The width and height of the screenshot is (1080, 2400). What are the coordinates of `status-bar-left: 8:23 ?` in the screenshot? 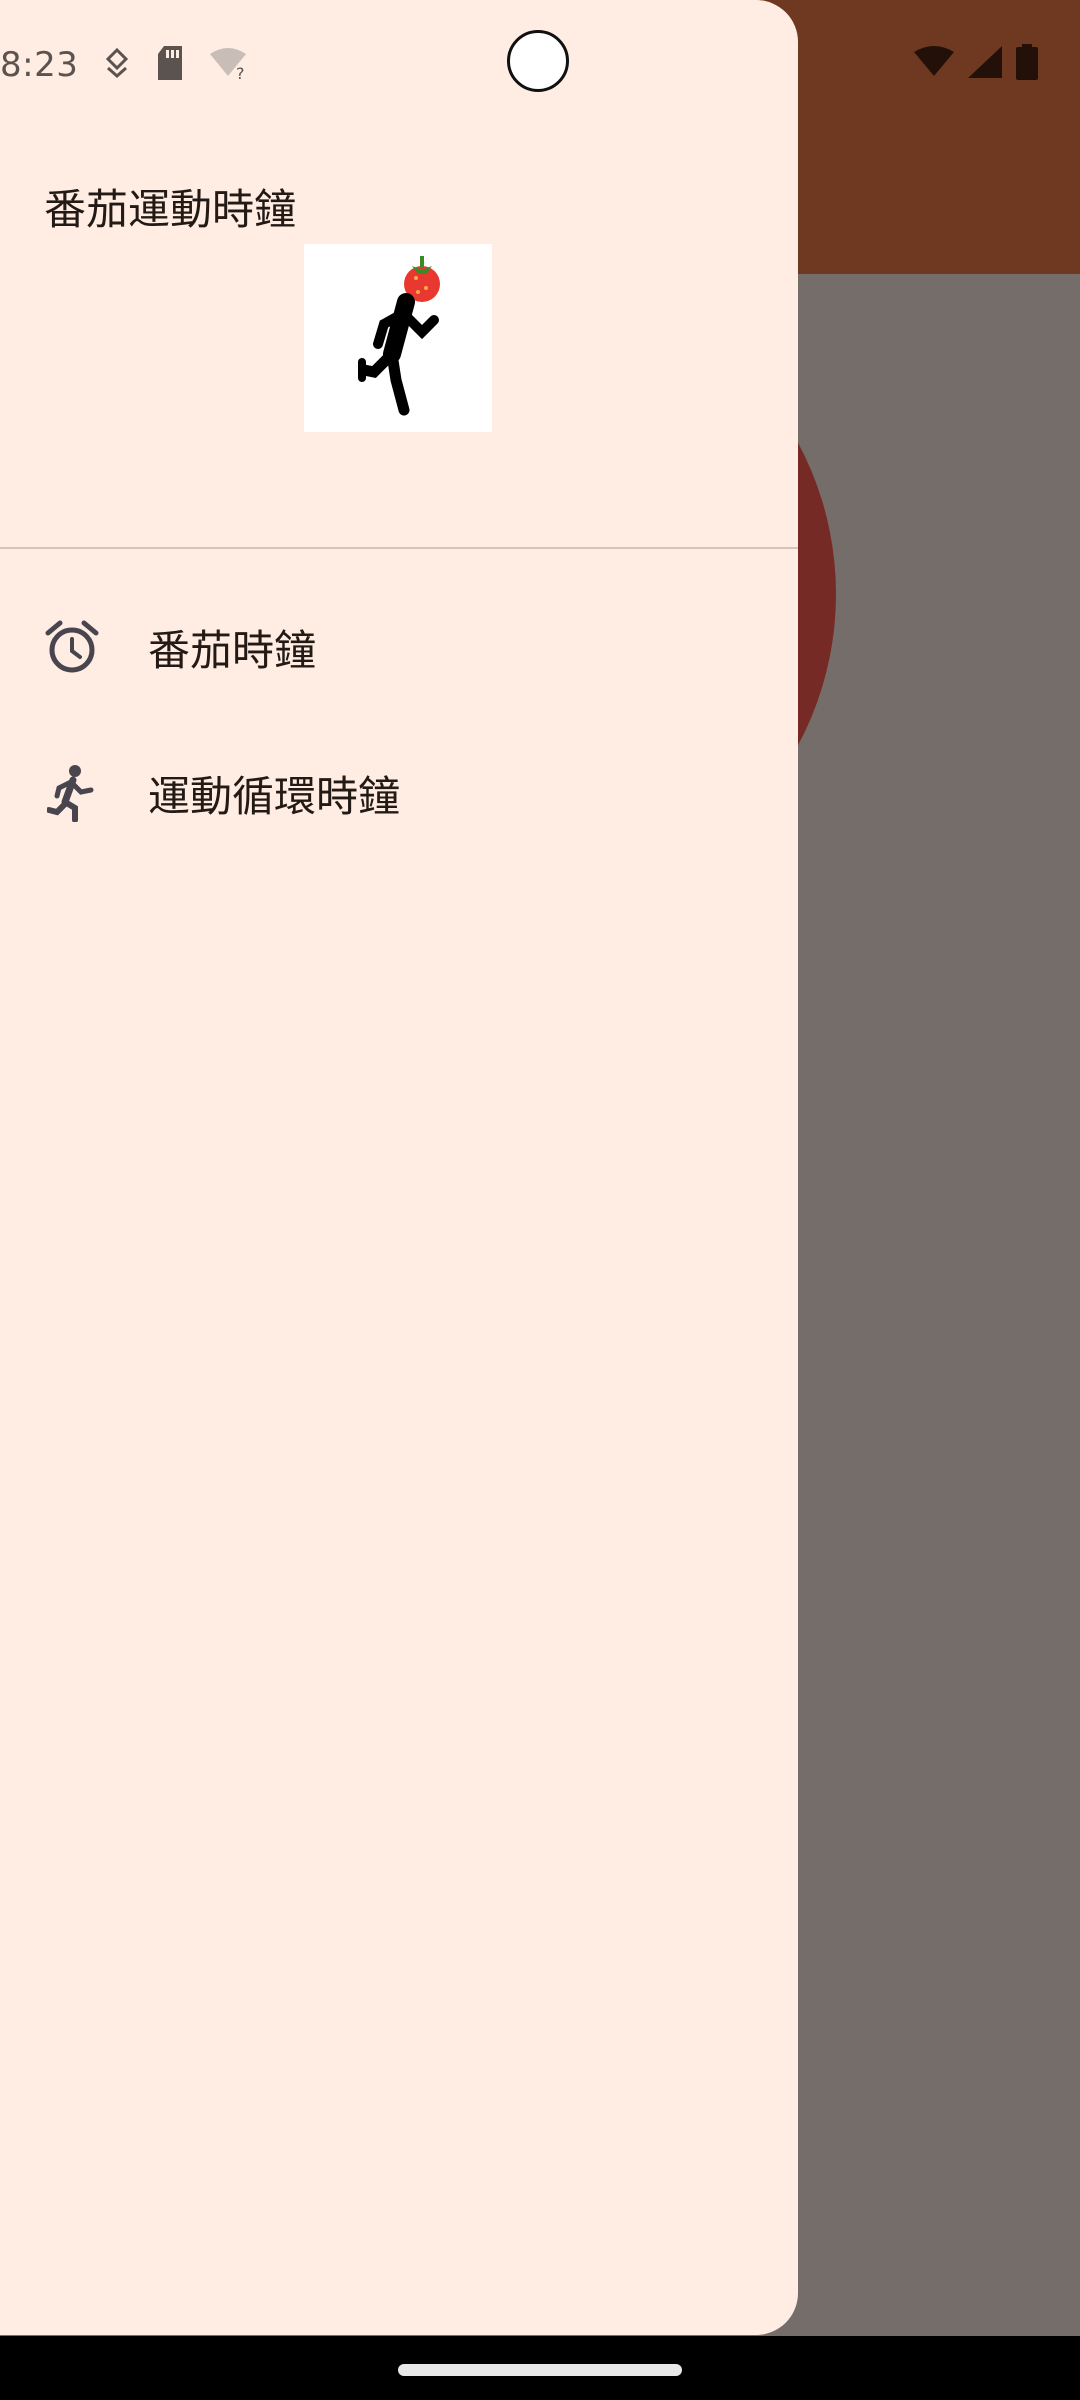 It's located at (125, 65).